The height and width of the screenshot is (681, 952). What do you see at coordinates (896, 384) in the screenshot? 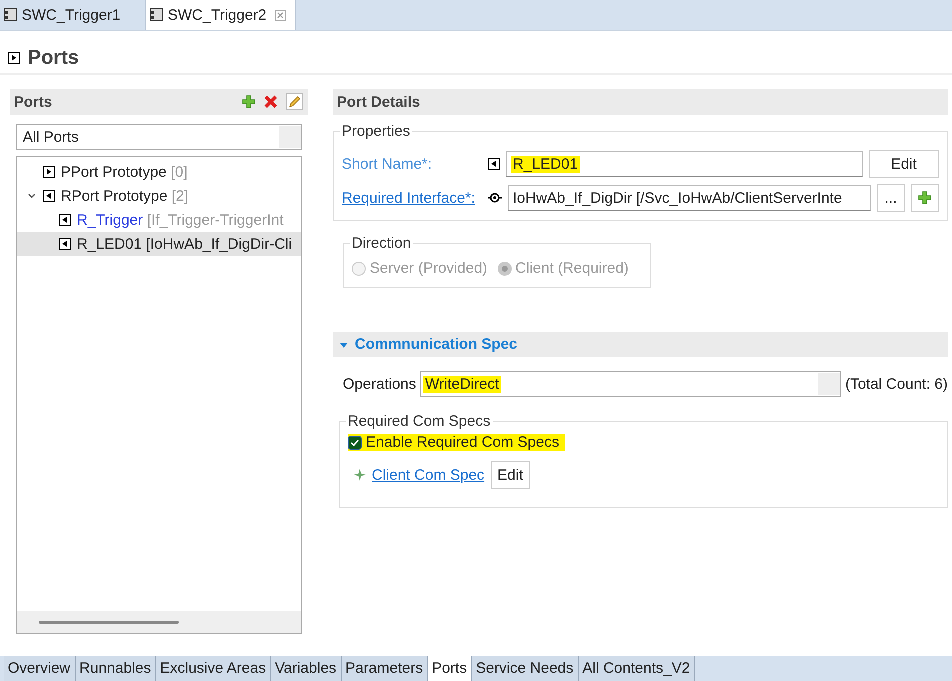
I see `total-count: (Total Count: 6)` at bounding box center [896, 384].